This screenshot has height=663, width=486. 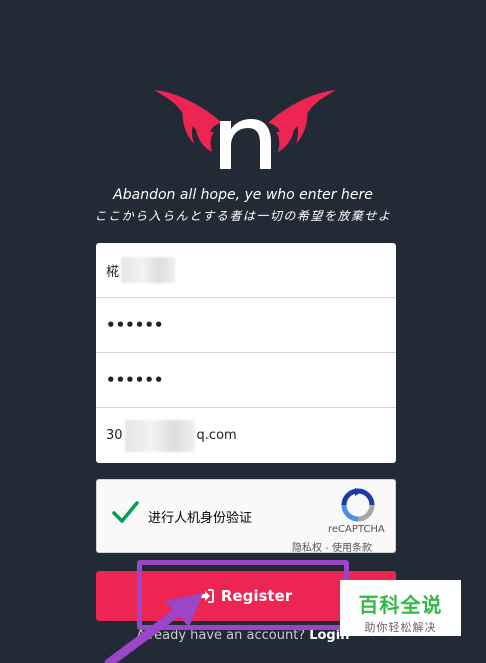 I want to click on tagline-english: Abandon all hope, ye who enter here, so click(x=243, y=195).